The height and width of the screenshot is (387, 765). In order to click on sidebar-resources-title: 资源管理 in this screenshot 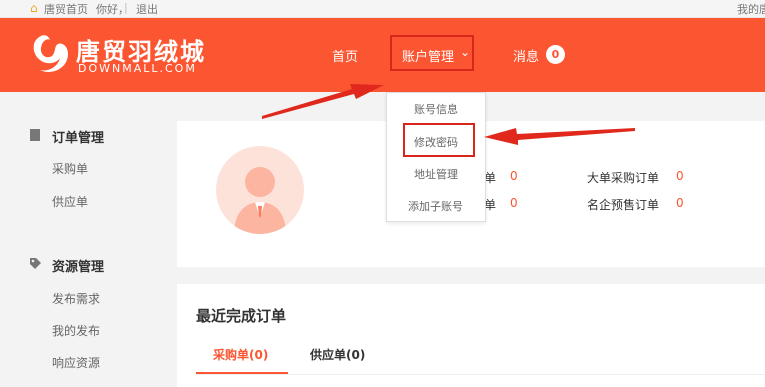, I will do `click(78, 267)`.